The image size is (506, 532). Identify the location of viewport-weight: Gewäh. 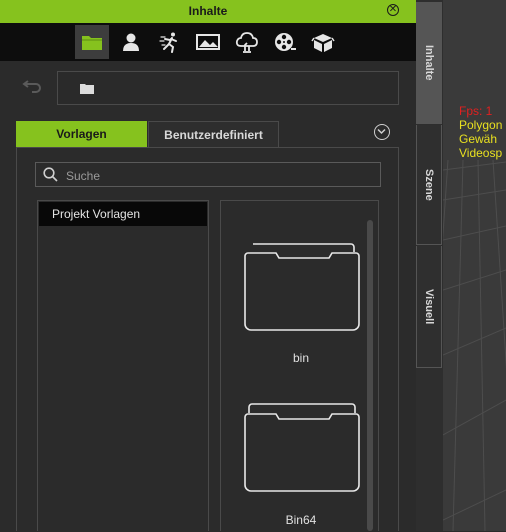
(478, 139).